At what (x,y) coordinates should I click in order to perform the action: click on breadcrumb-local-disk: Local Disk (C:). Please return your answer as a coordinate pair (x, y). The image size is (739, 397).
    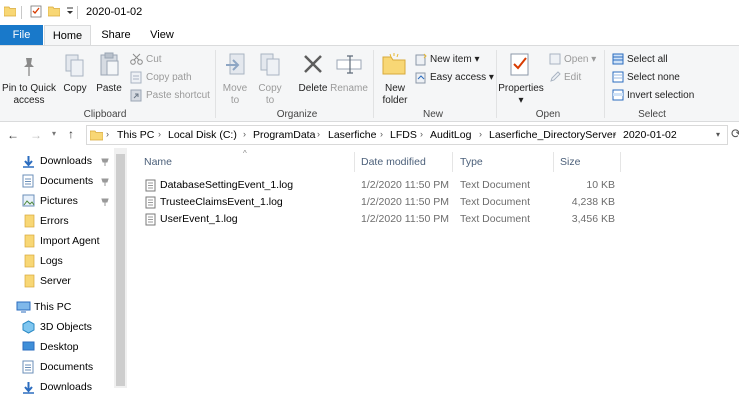
    Looking at the image, I should click on (202, 135).